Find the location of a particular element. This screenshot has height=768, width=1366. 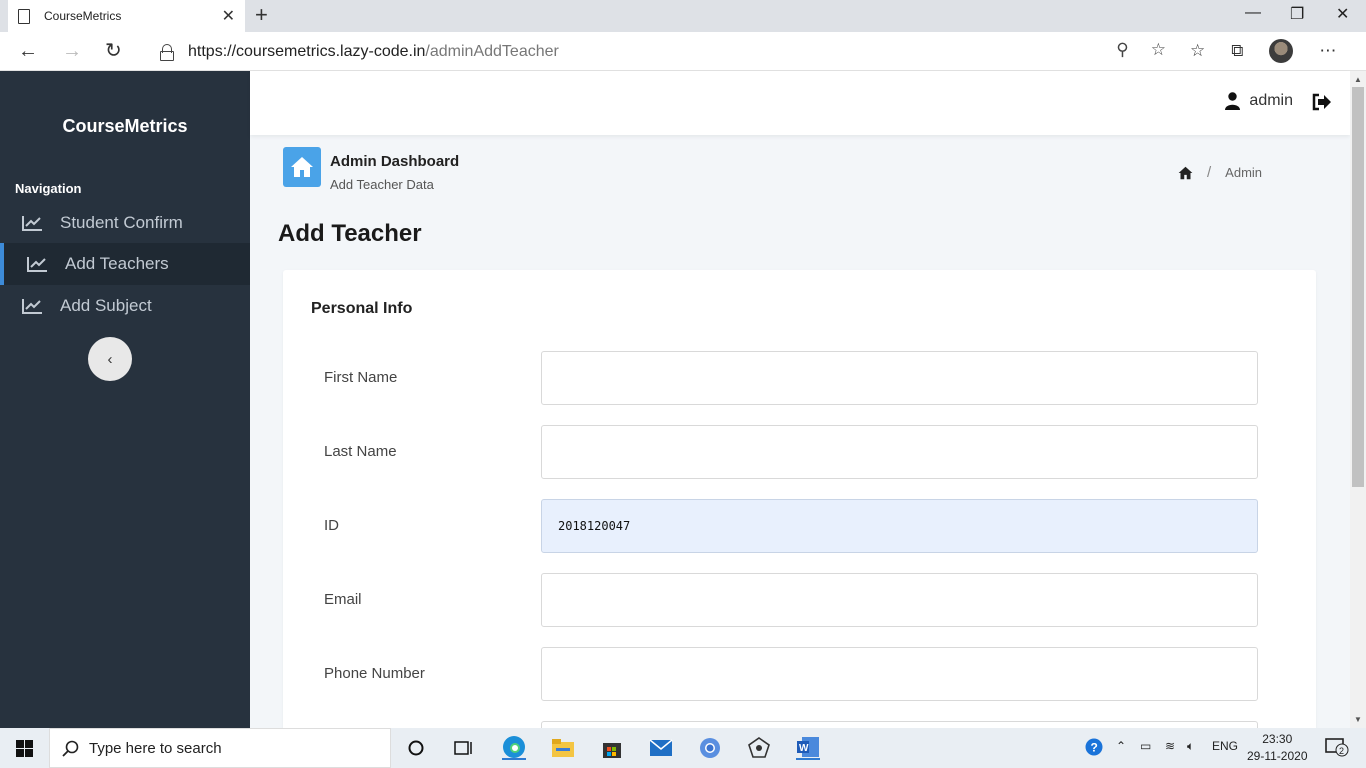

profile-avatar is located at coordinates (1281, 51).